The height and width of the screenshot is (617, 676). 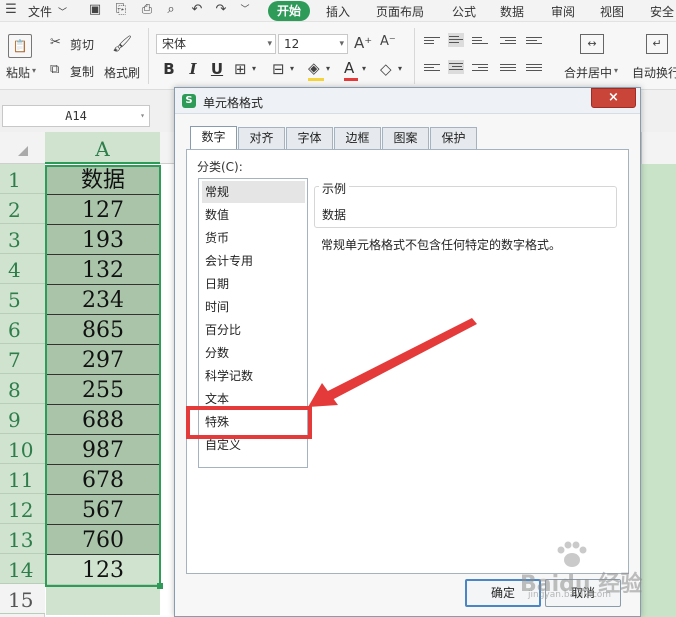 What do you see at coordinates (103, 420) in the screenshot?
I see `cell-a9: 688` at bounding box center [103, 420].